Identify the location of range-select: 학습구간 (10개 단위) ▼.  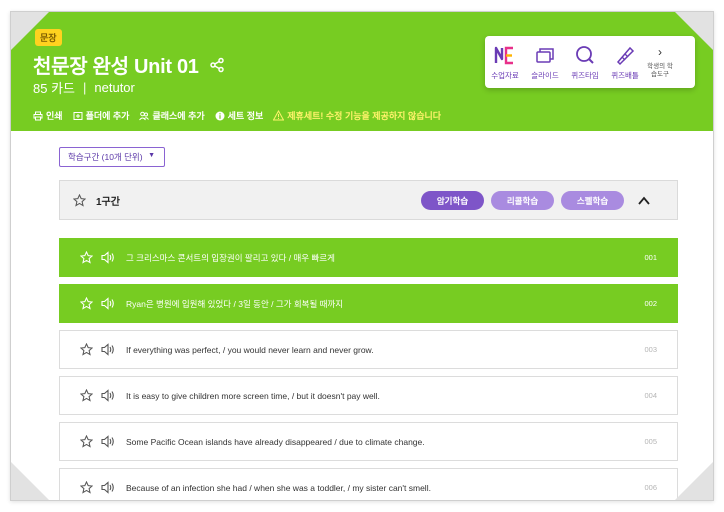
(112, 157).